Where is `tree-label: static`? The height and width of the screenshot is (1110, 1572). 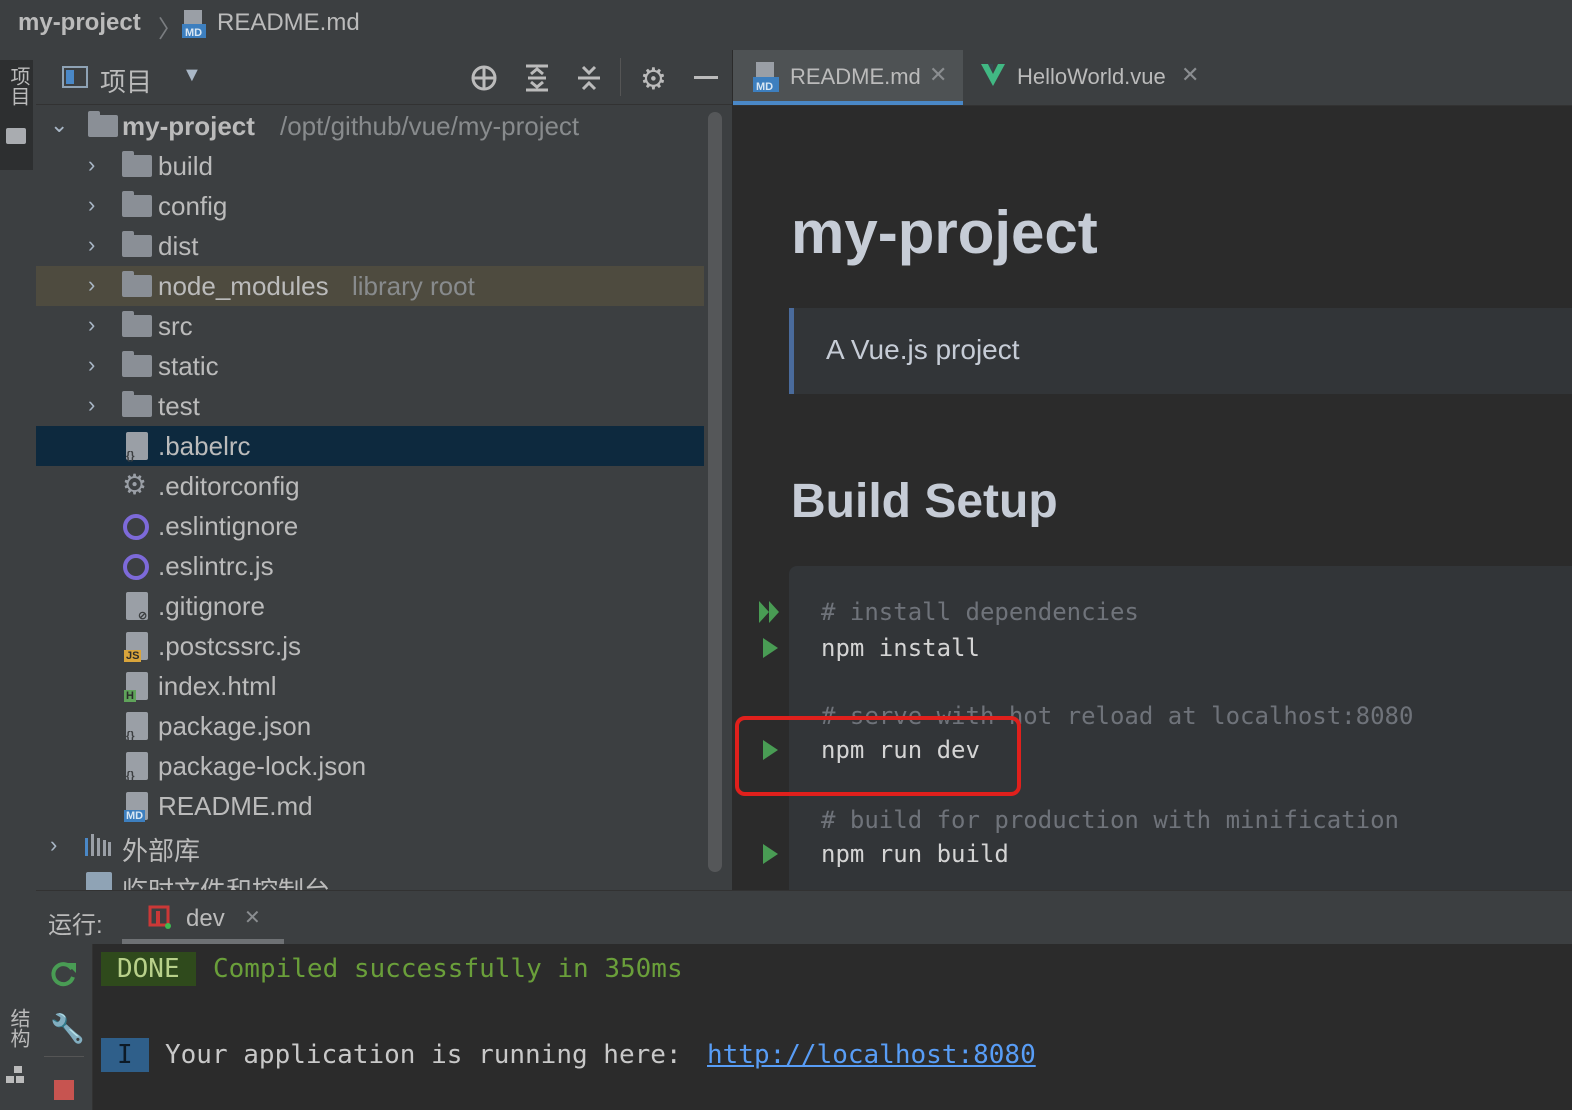
tree-label: static is located at coordinates (188, 366).